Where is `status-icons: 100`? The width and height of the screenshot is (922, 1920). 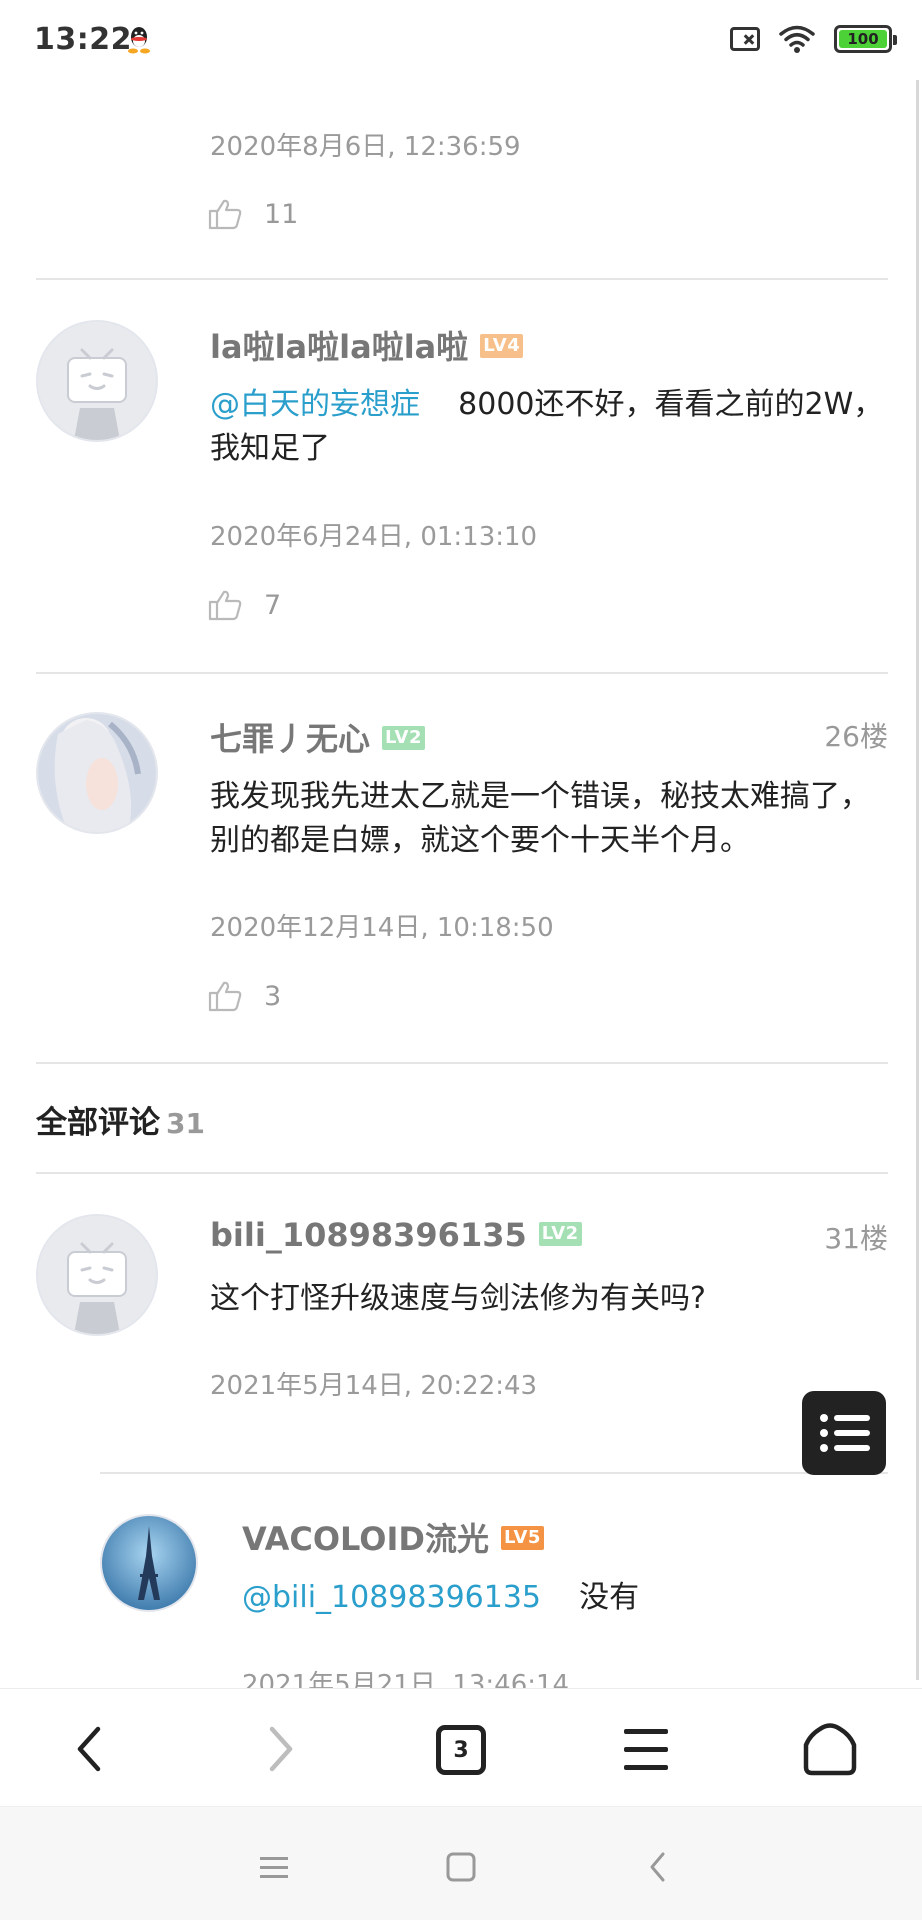
status-icons: 100 is located at coordinates (813, 39).